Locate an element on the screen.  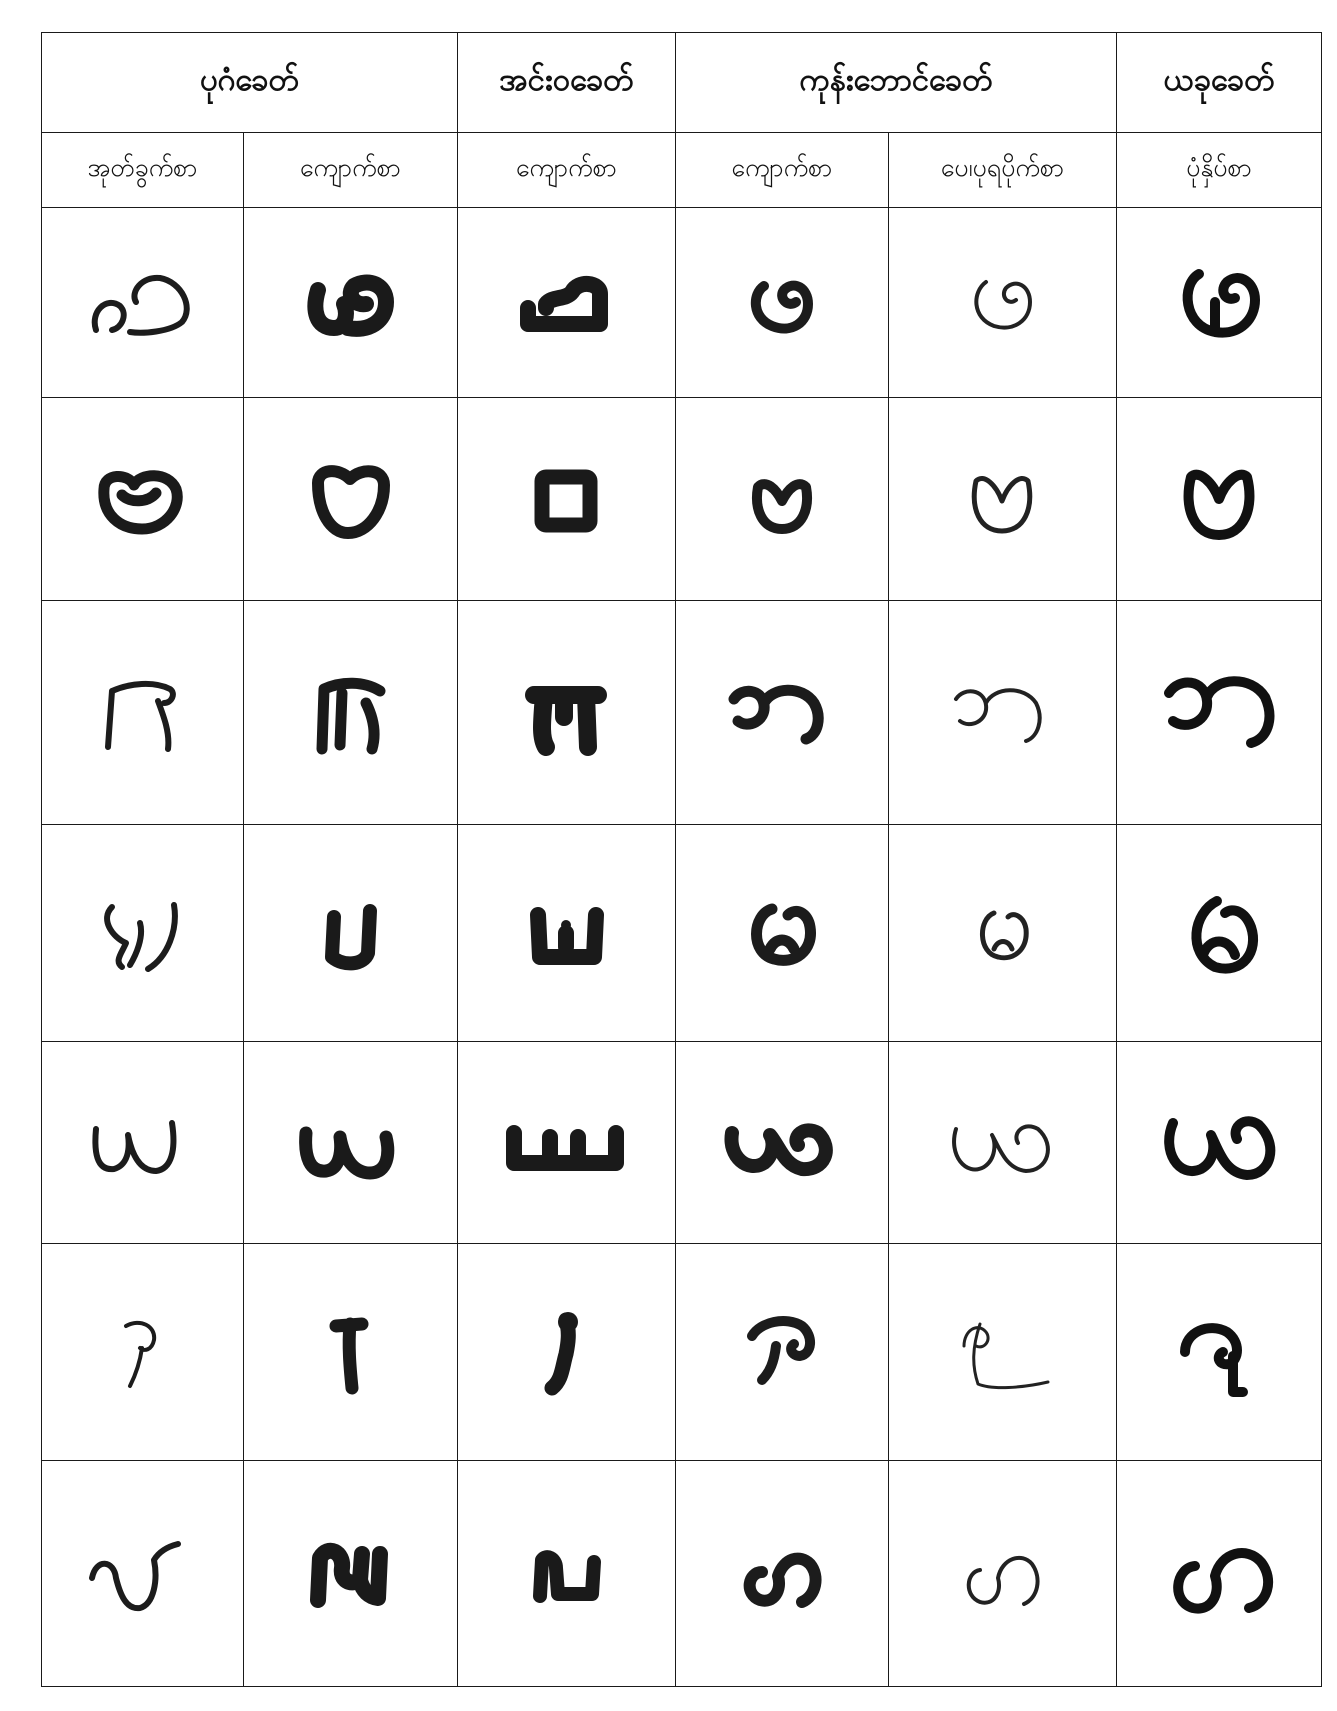
letter-row-ma is located at coordinates (681, 933).